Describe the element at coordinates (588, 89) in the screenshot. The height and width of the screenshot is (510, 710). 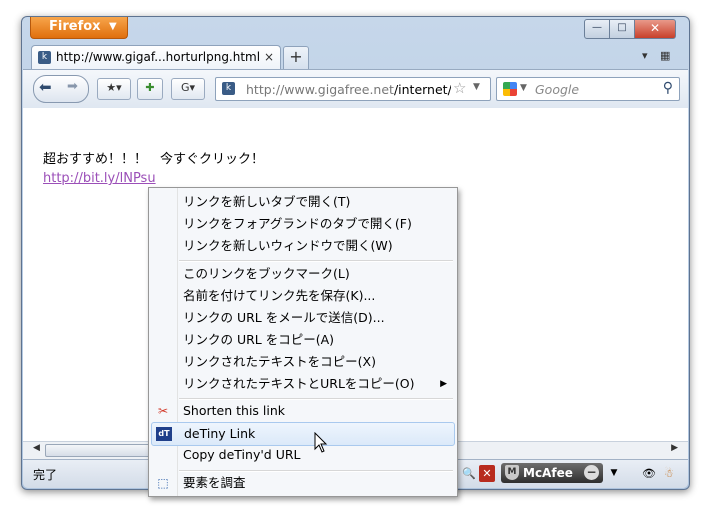
I see `search-bar: ▼ Google ⚲` at that location.